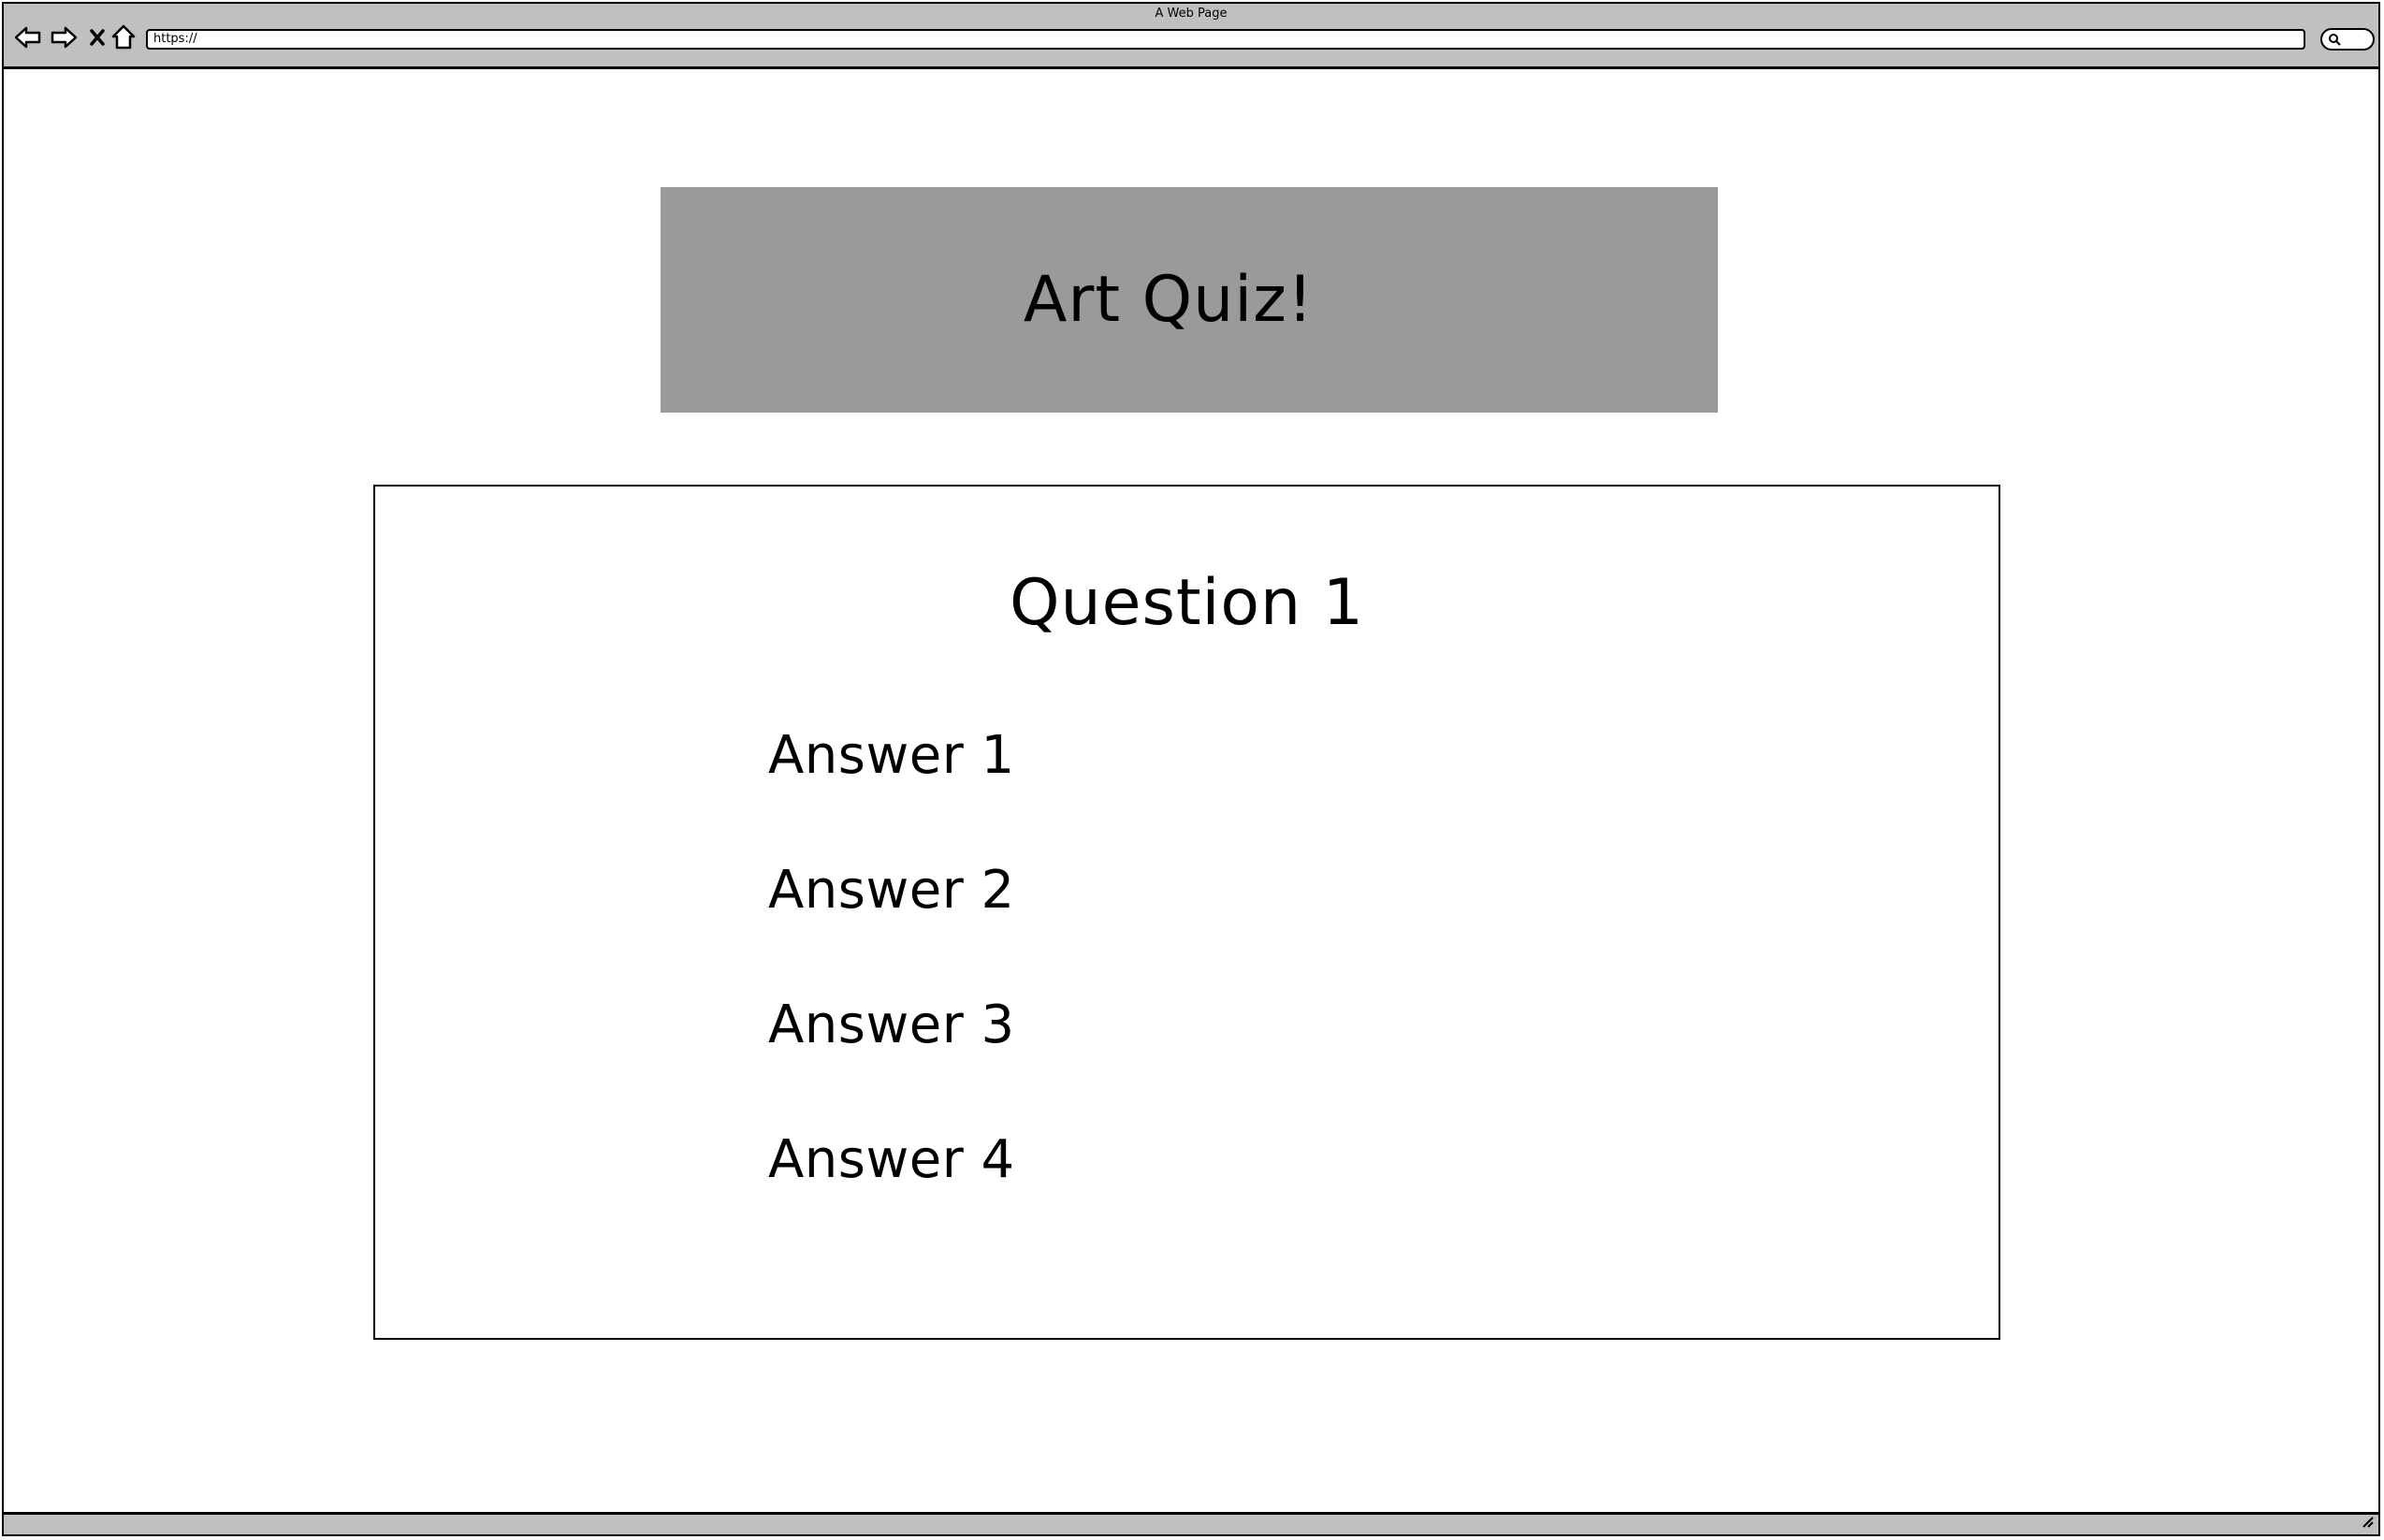  I want to click on resize-grip-icon, so click(2367, 1524).